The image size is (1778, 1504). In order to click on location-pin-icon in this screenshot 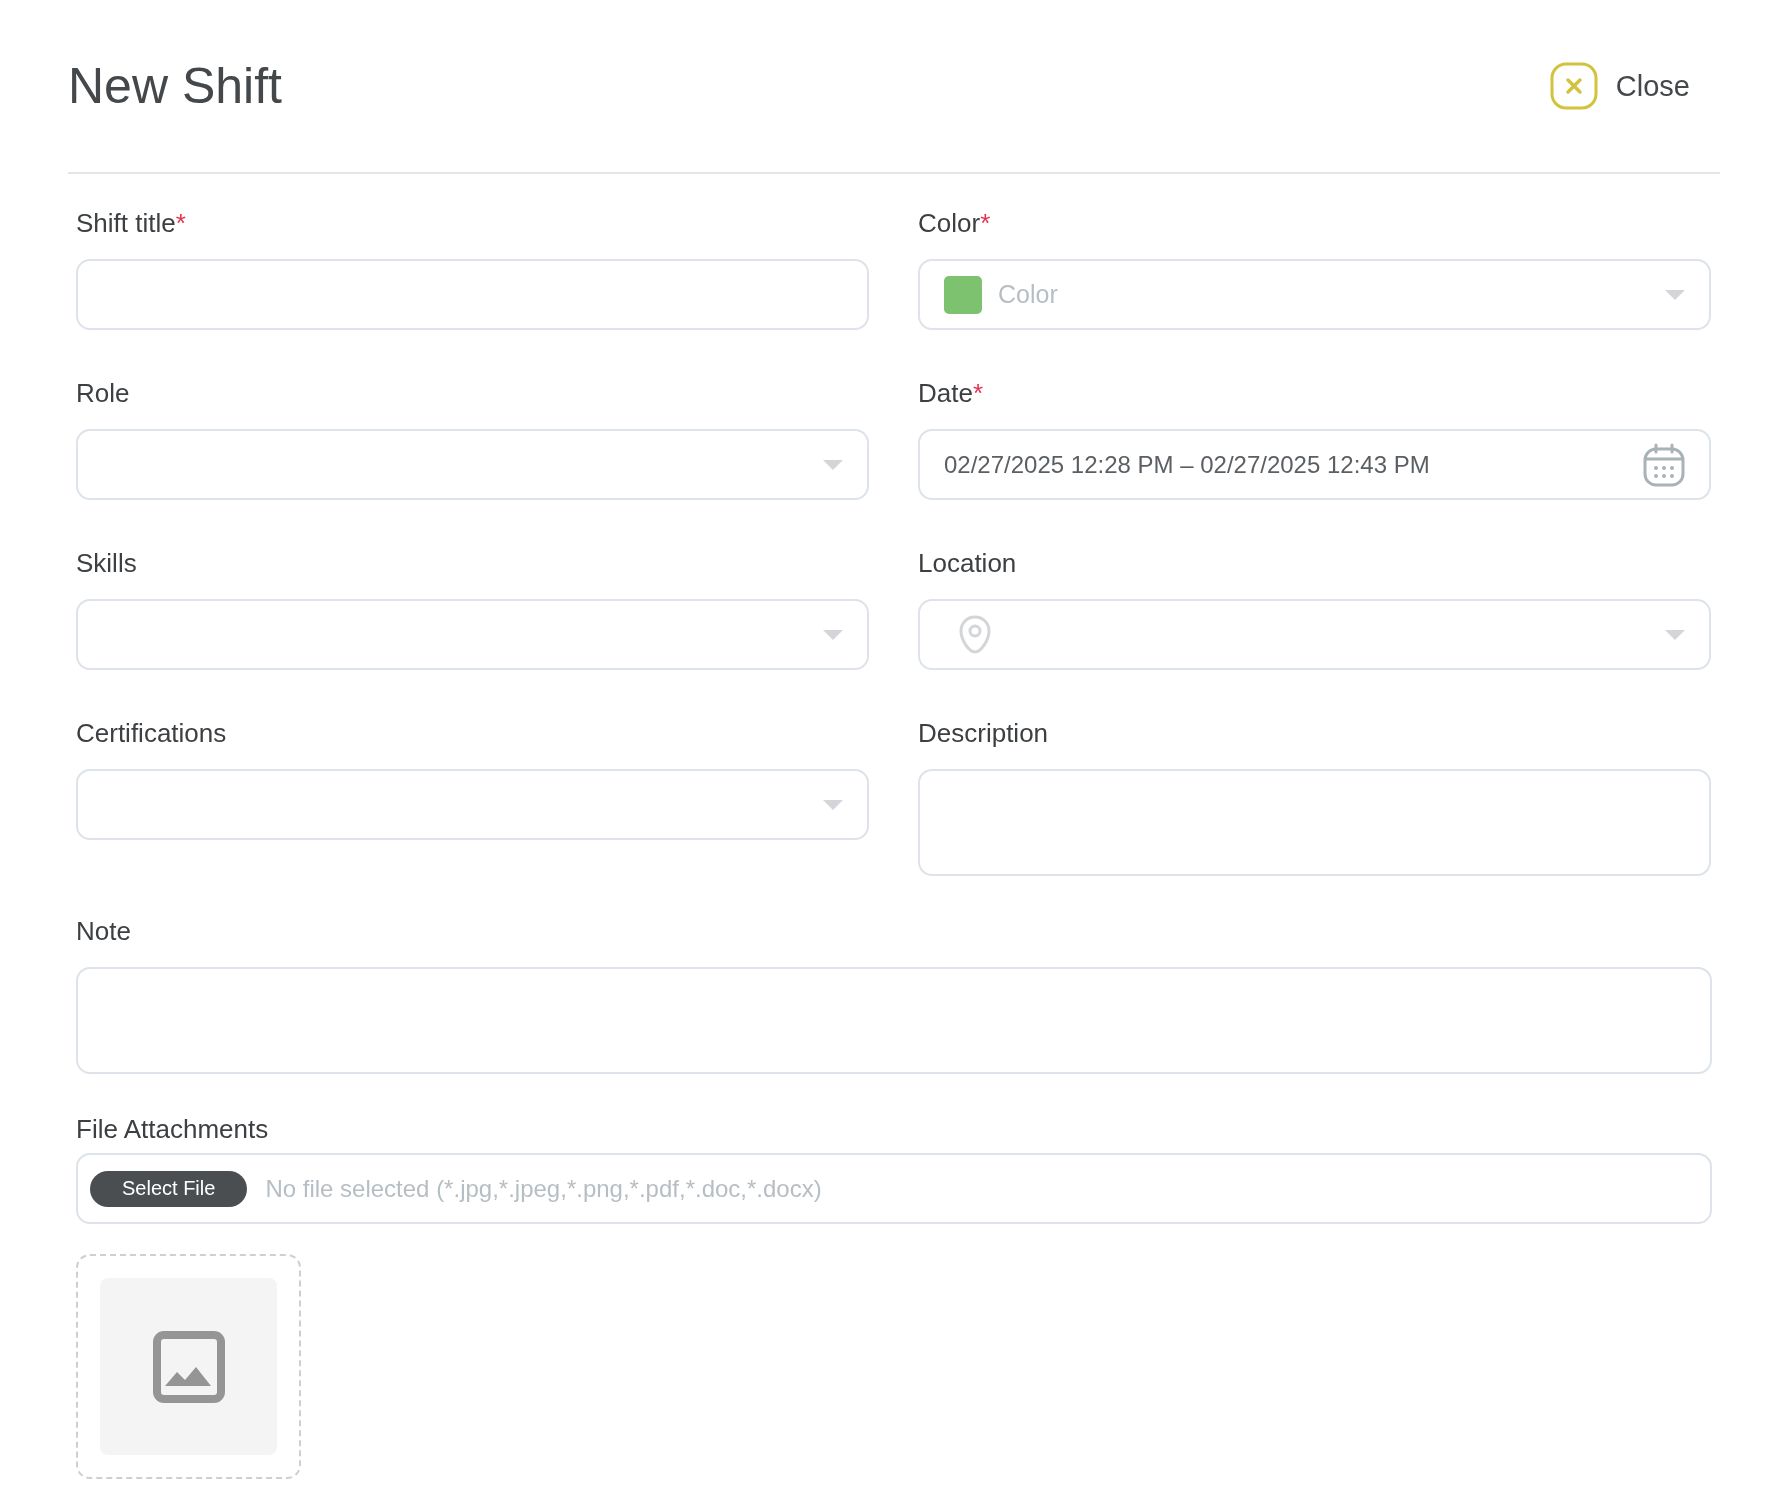, I will do `click(975, 634)`.